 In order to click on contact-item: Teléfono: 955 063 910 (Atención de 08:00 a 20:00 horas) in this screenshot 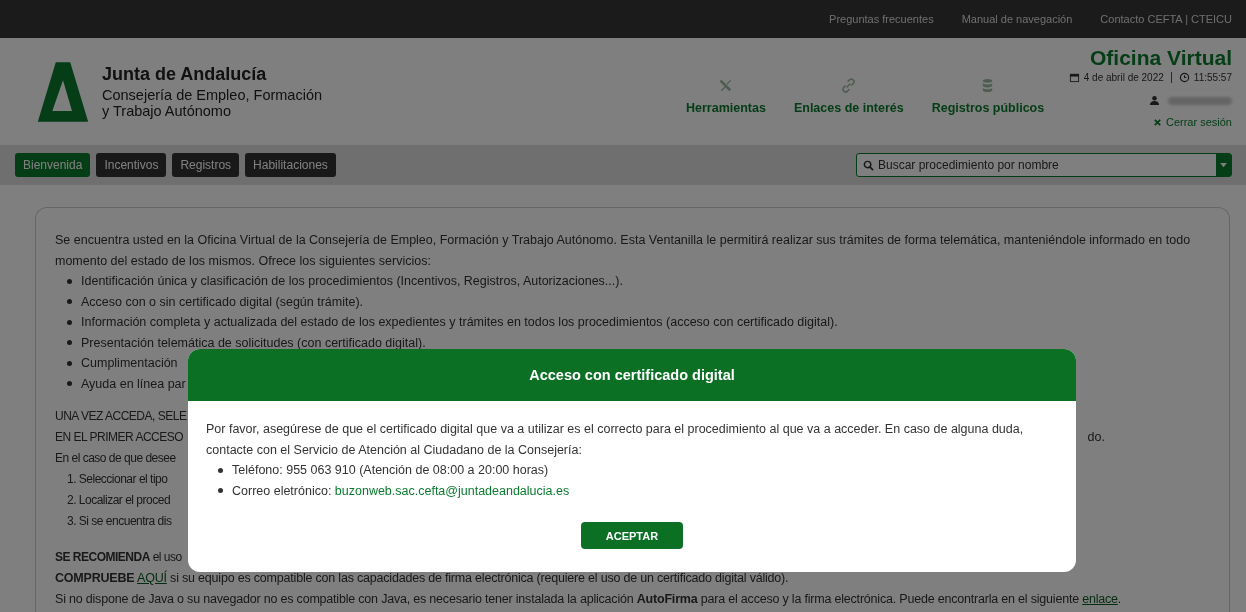, I will do `click(390, 470)`.